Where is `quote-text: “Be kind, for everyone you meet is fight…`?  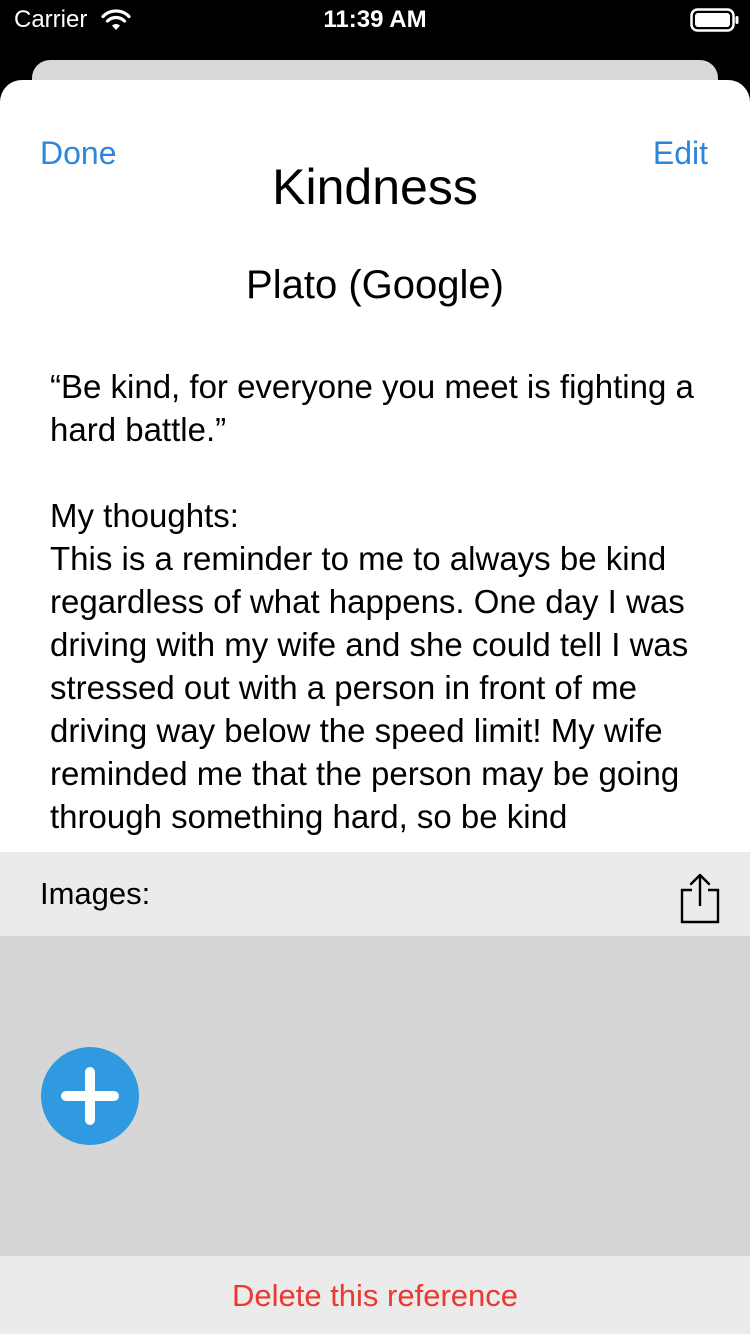
quote-text: “Be kind, for everyone you meet is fight… is located at coordinates (372, 408).